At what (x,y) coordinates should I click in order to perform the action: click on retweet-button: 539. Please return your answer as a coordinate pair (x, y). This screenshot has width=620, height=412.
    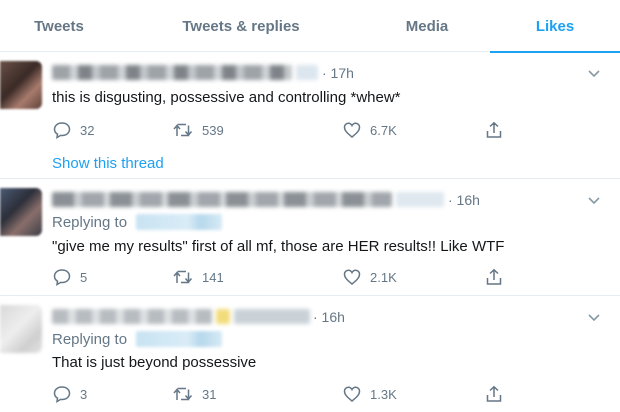
    Looking at the image, I should click on (198, 130).